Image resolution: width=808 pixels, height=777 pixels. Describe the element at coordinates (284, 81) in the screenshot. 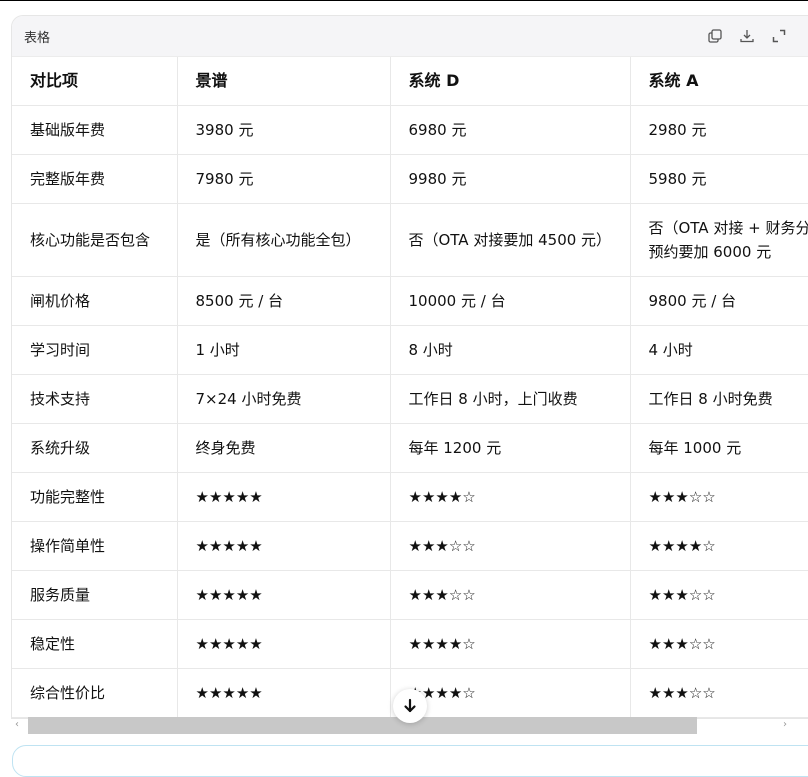

I see `header-cell: 景谱` at that location.